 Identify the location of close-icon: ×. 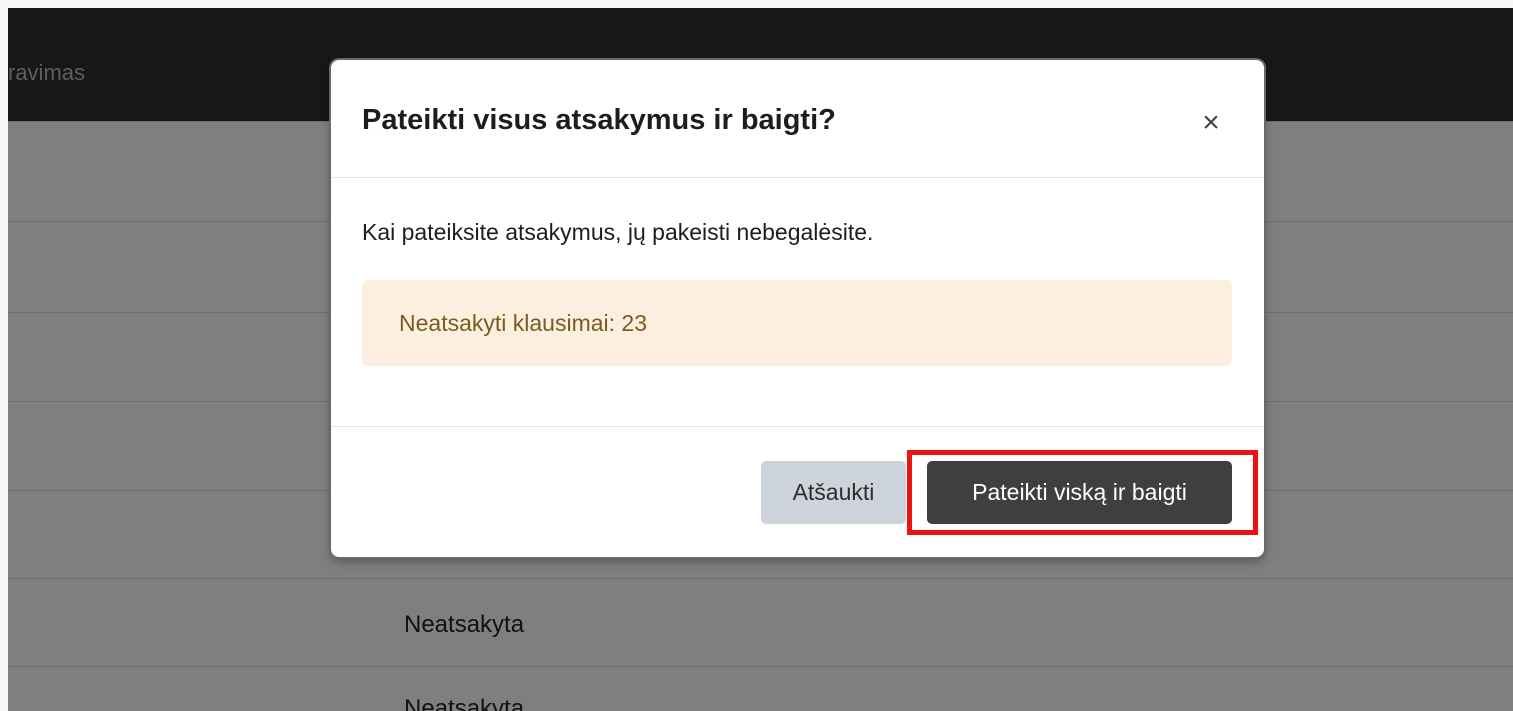
(1211, 123).